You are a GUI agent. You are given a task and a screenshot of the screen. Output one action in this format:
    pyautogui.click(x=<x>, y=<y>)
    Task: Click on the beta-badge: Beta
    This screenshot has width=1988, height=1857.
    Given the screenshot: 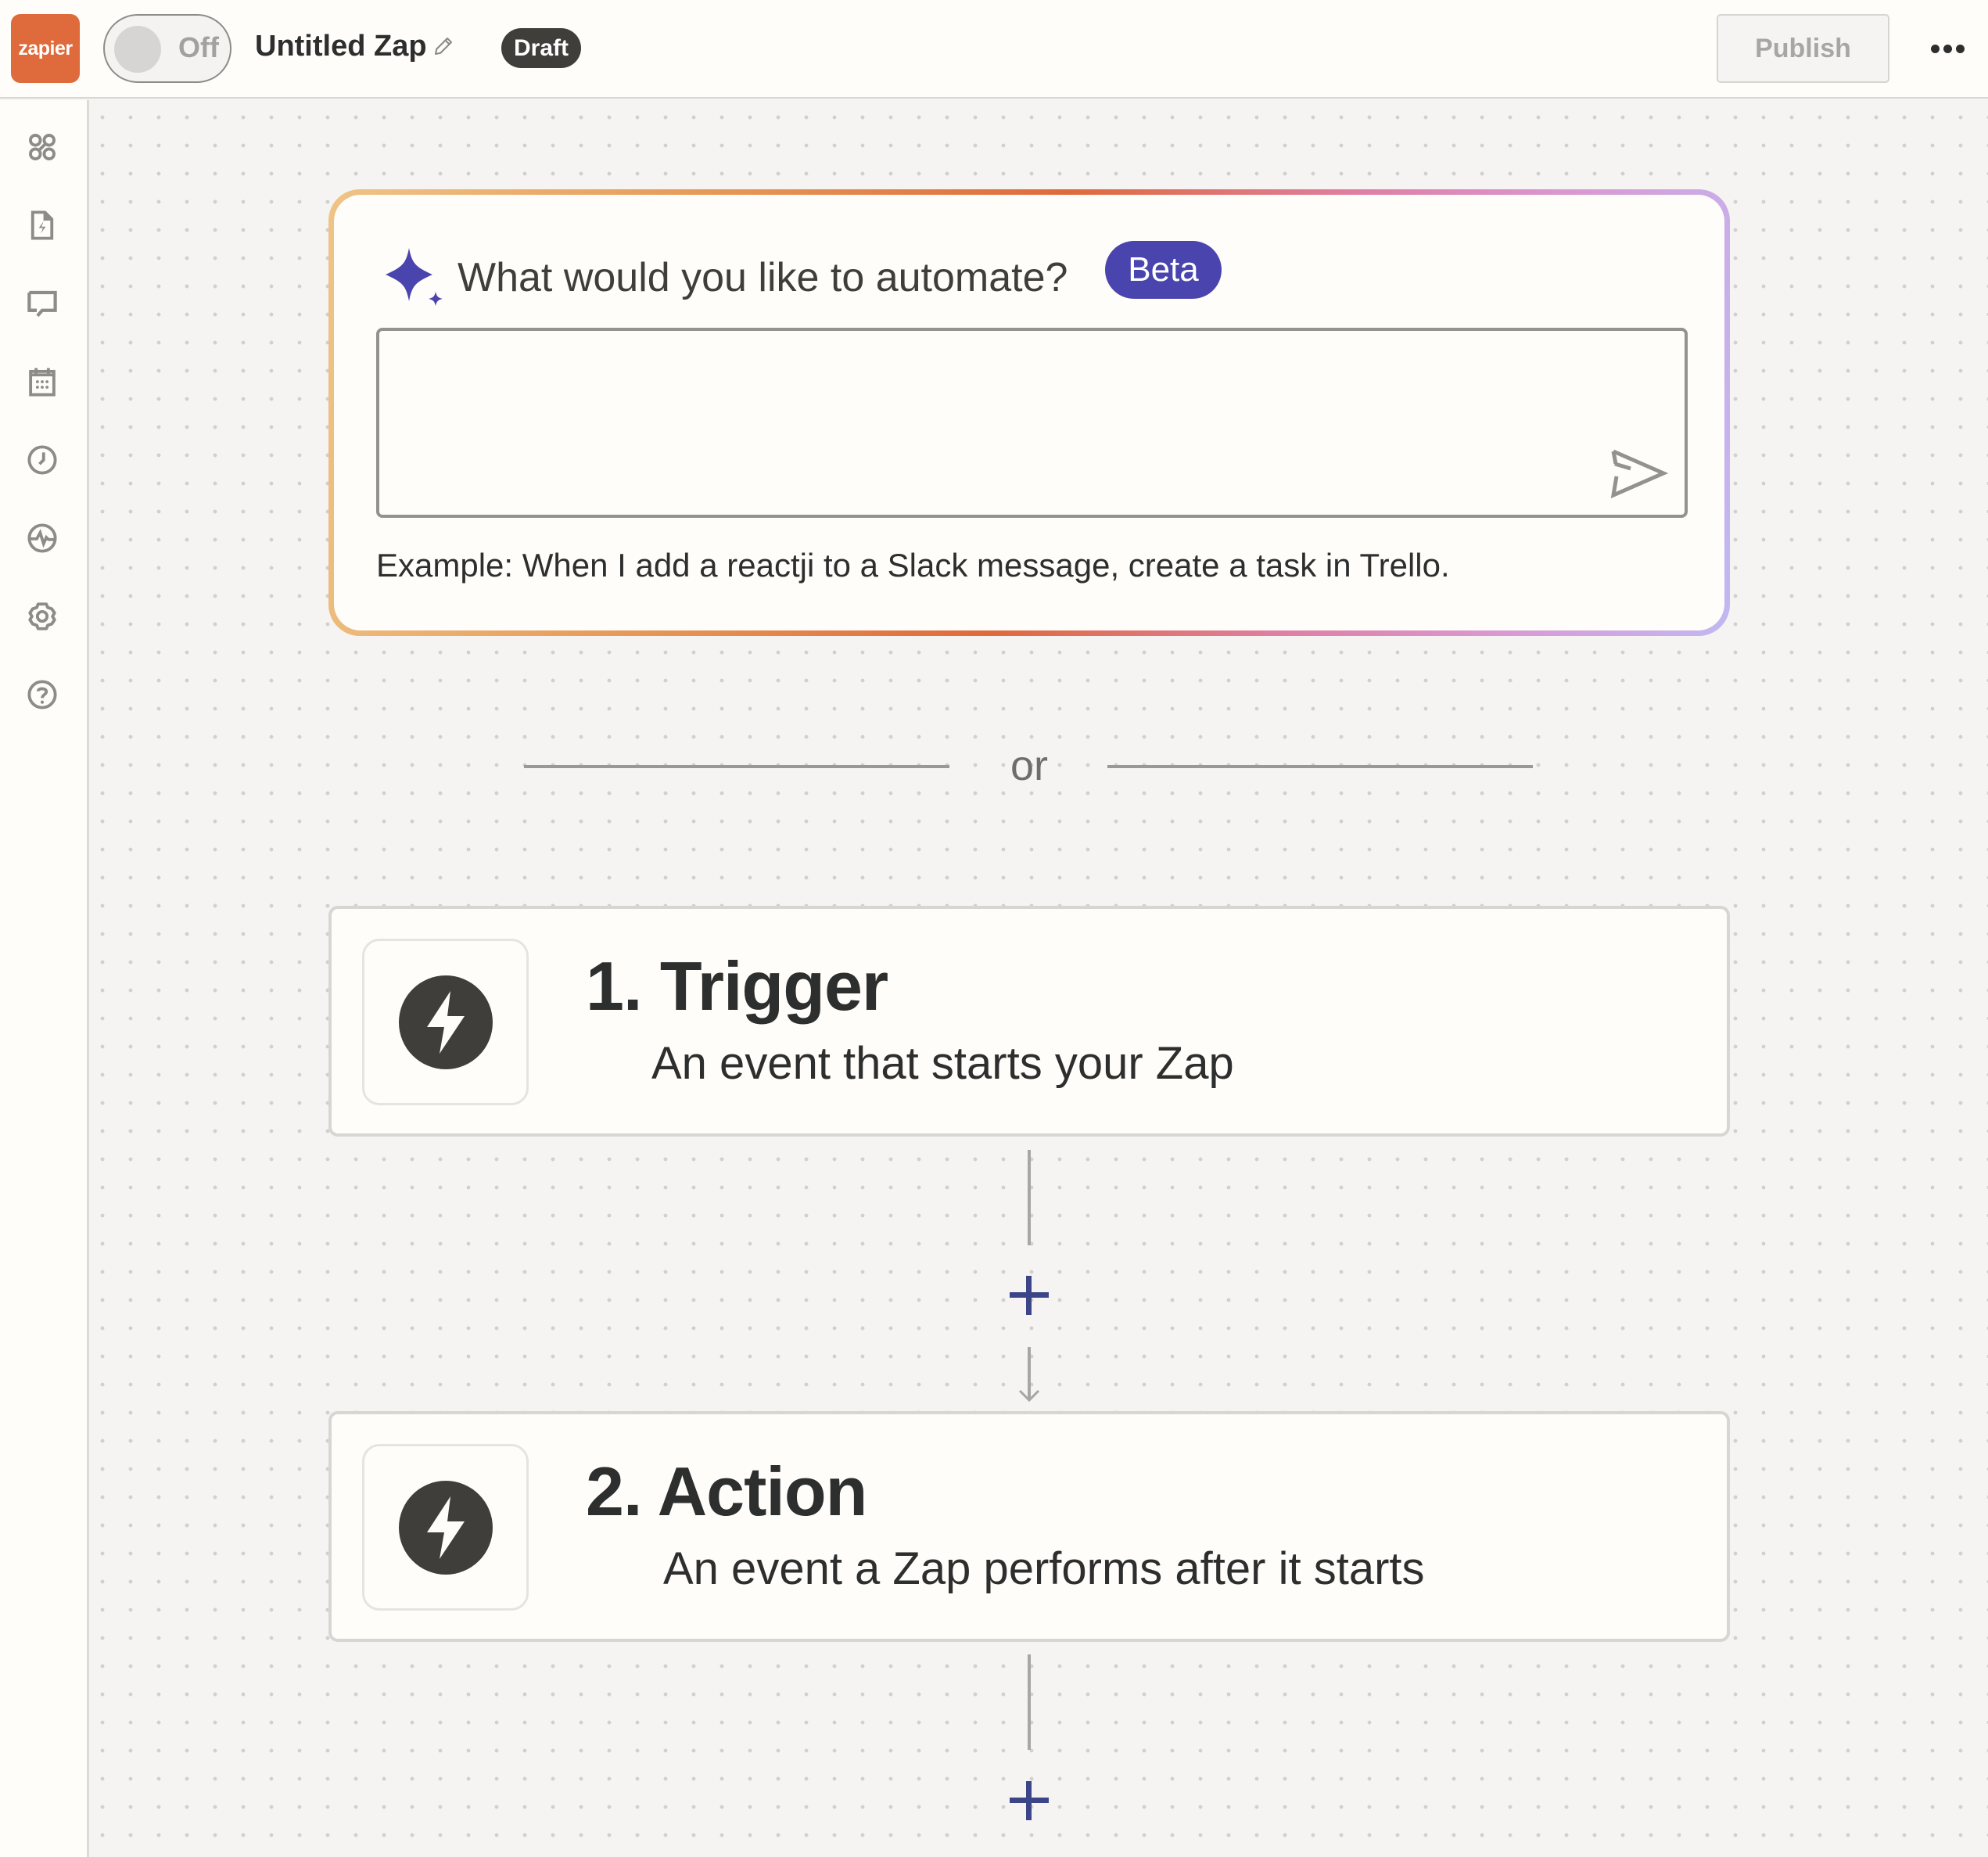 What is the action you would take?
    pyautogui.click(x=1164, y=270)
    